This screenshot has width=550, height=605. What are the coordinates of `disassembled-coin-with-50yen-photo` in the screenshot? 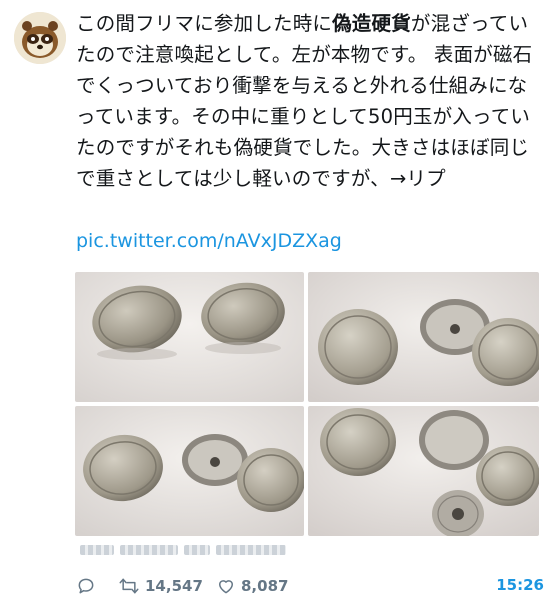 It's located at (423, 471).